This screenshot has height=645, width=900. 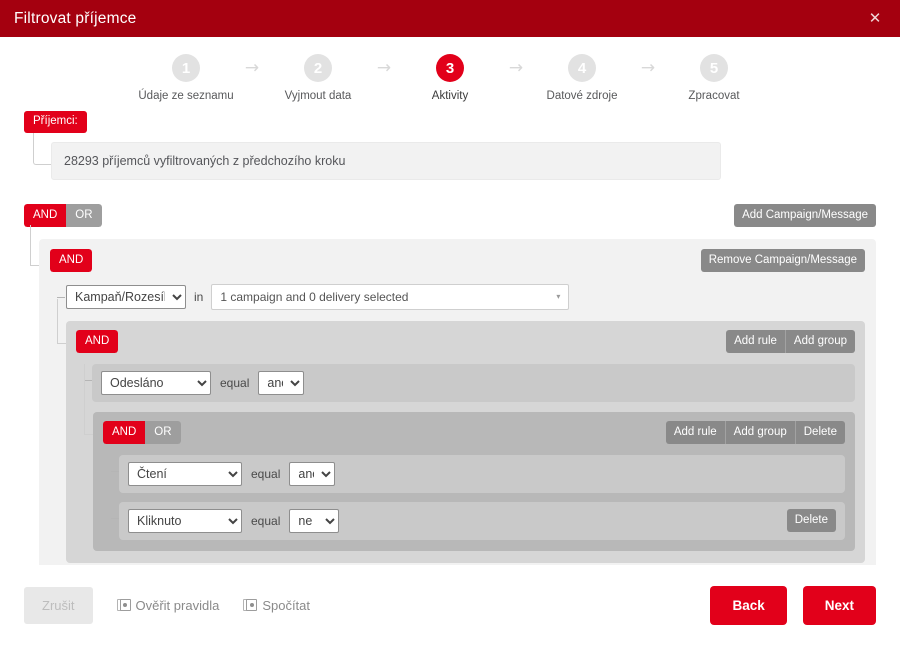 What do you see at coordinates (748, 605) in the screenshot?
I see `back-button: Back` at bounding box center [748, 605].